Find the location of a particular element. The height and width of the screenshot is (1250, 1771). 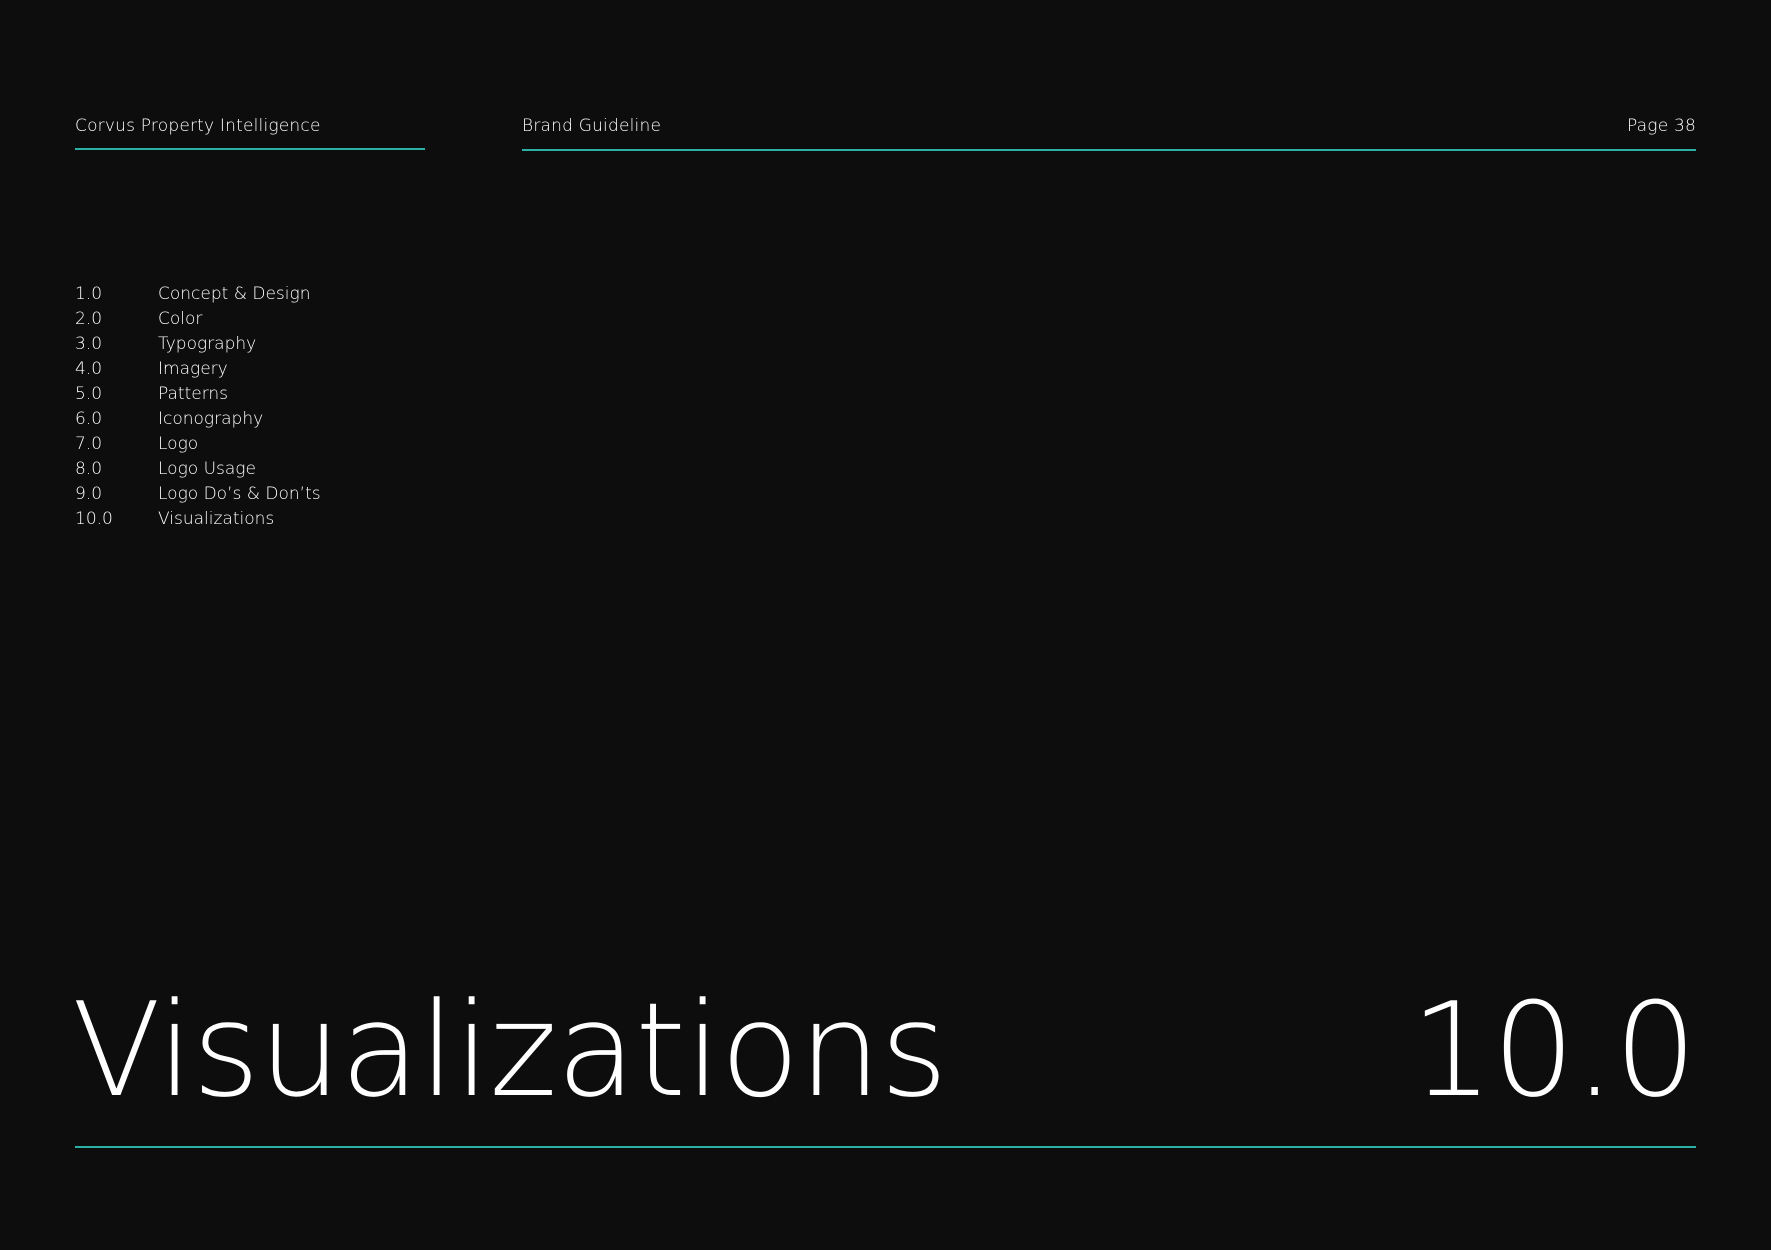

toc-item: 4.0 Imagery is located at coordinates (198, 370).